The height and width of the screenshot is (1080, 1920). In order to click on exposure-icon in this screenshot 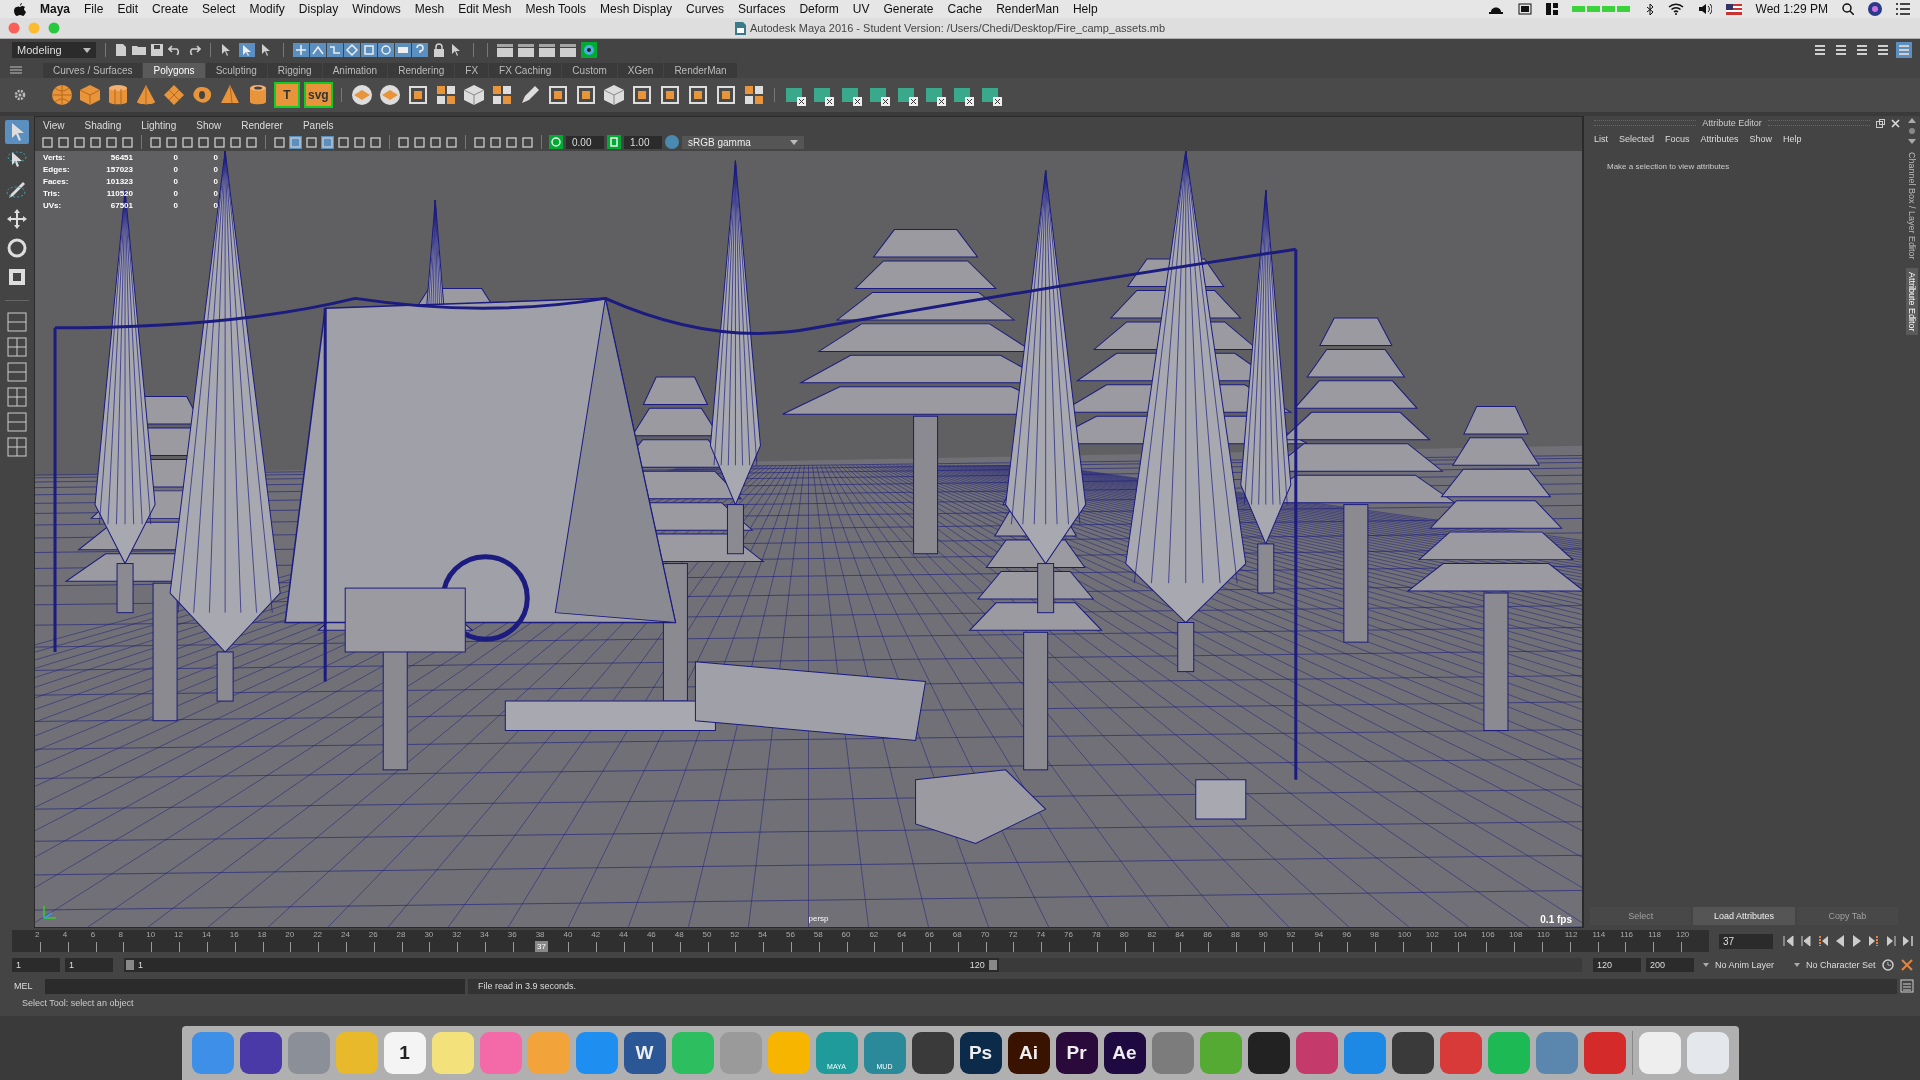, I will do `click(556, 142)`.